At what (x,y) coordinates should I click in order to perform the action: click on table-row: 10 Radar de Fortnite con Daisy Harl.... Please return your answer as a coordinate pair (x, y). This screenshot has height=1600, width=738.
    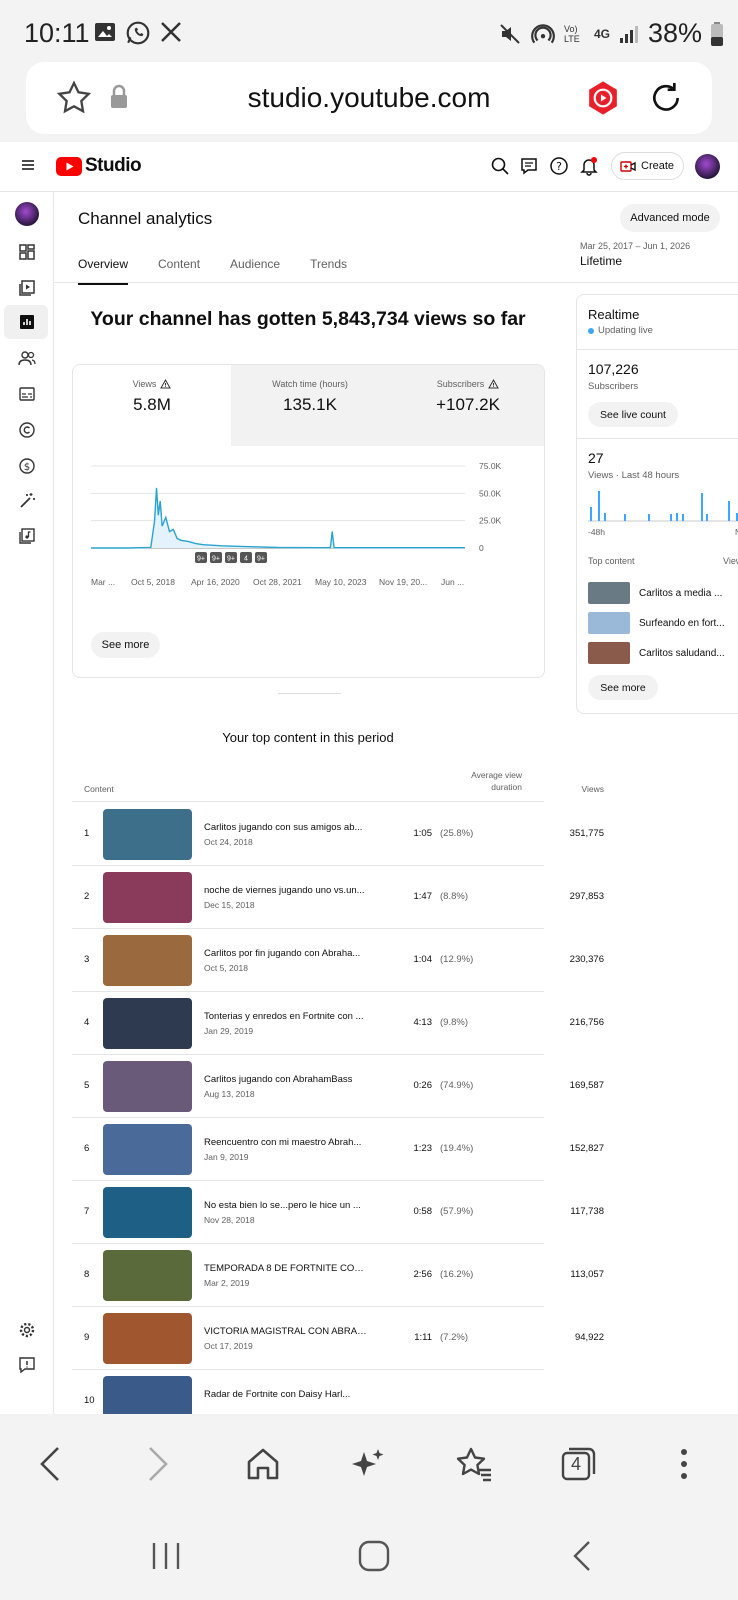
    Looking at the image, I should click on (308, 1391).